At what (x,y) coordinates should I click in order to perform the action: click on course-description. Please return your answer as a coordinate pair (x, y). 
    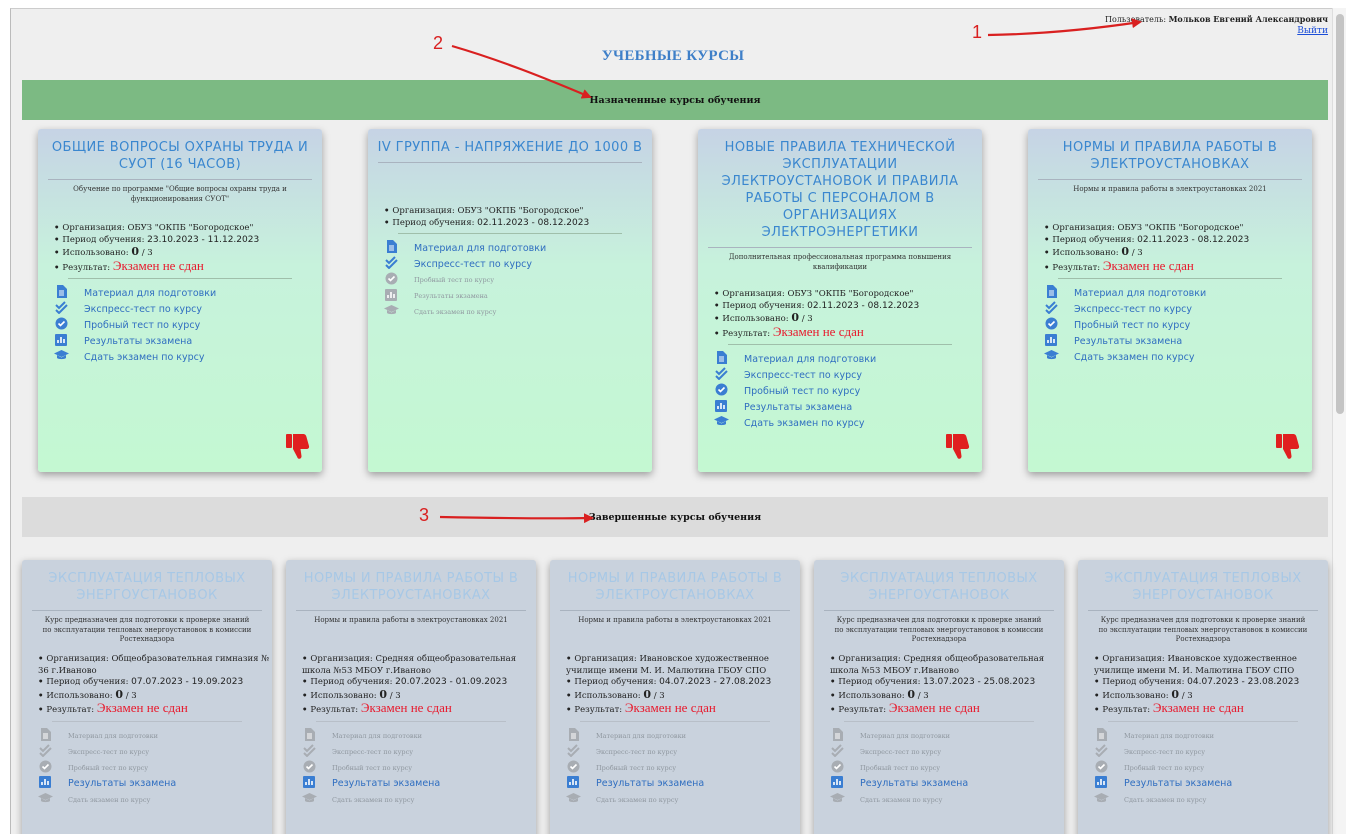
    Looking at the image, I should click on (510, 184).